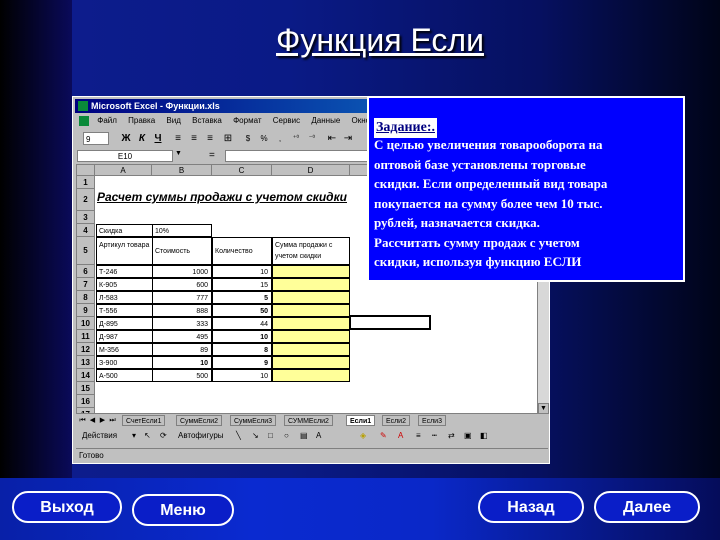  I want to click on header-qty-cell: Количество, so click(242, 251).